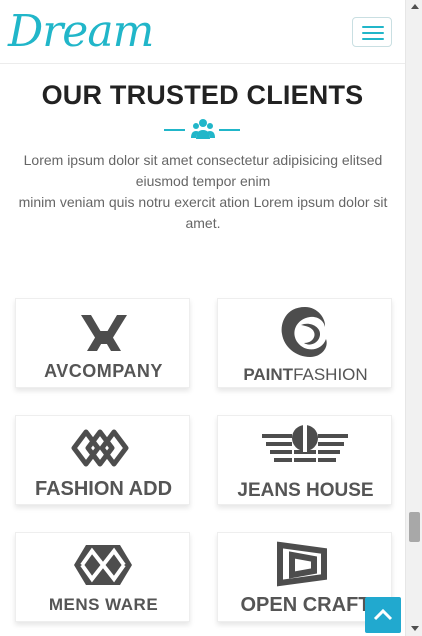  I want to click on scroll-down-arrow-icon, so click(415, 628).